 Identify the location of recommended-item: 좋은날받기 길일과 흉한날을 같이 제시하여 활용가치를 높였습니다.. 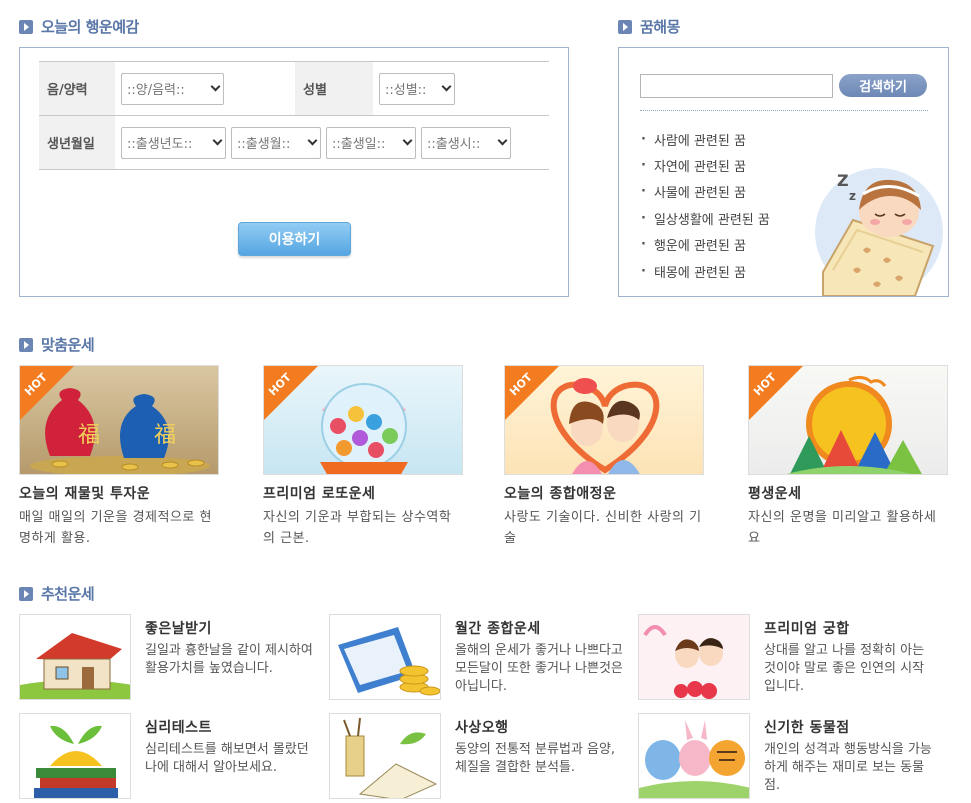
(169, 659).